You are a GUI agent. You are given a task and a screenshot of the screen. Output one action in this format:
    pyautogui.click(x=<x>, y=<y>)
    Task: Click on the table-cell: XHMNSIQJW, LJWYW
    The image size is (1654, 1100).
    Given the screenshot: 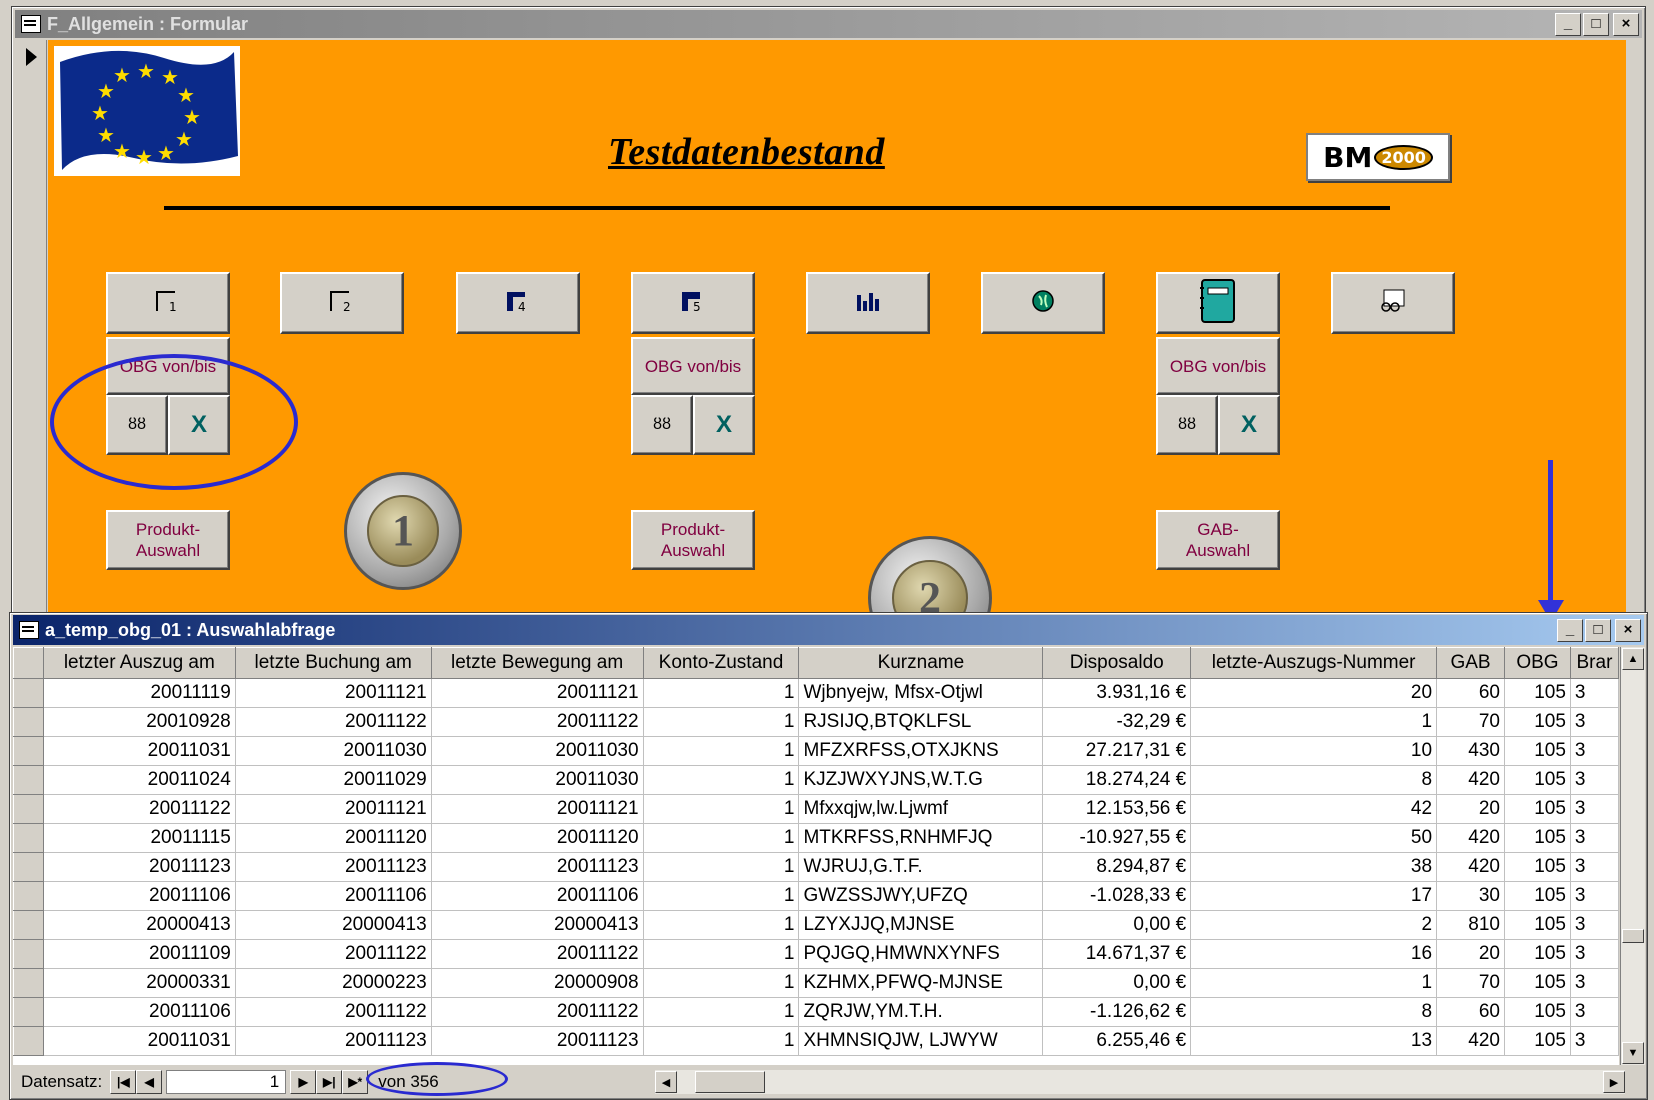 What is the action you would take?
    pyautogui.click(x=921, y=1041)
    